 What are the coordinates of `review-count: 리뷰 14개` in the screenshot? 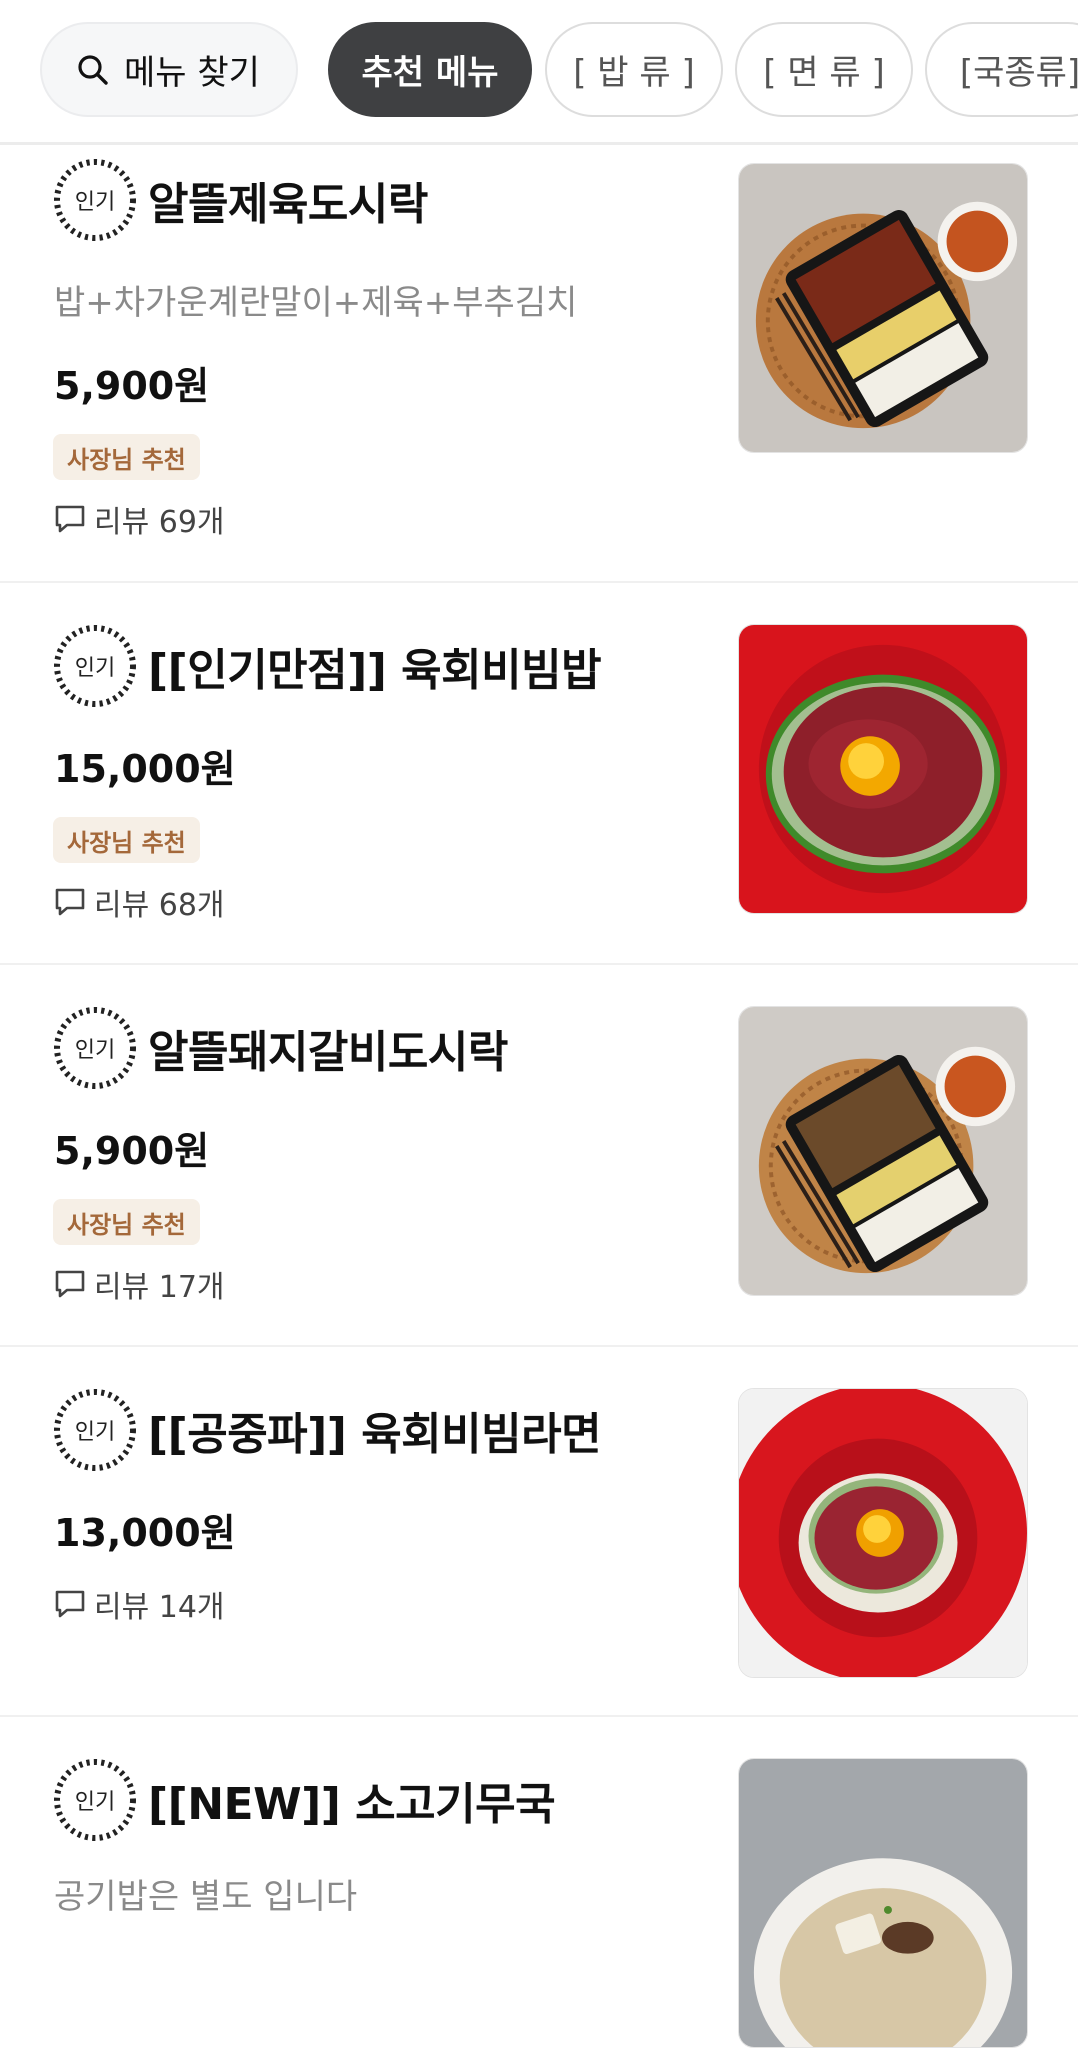 It's located at (159, 1607).